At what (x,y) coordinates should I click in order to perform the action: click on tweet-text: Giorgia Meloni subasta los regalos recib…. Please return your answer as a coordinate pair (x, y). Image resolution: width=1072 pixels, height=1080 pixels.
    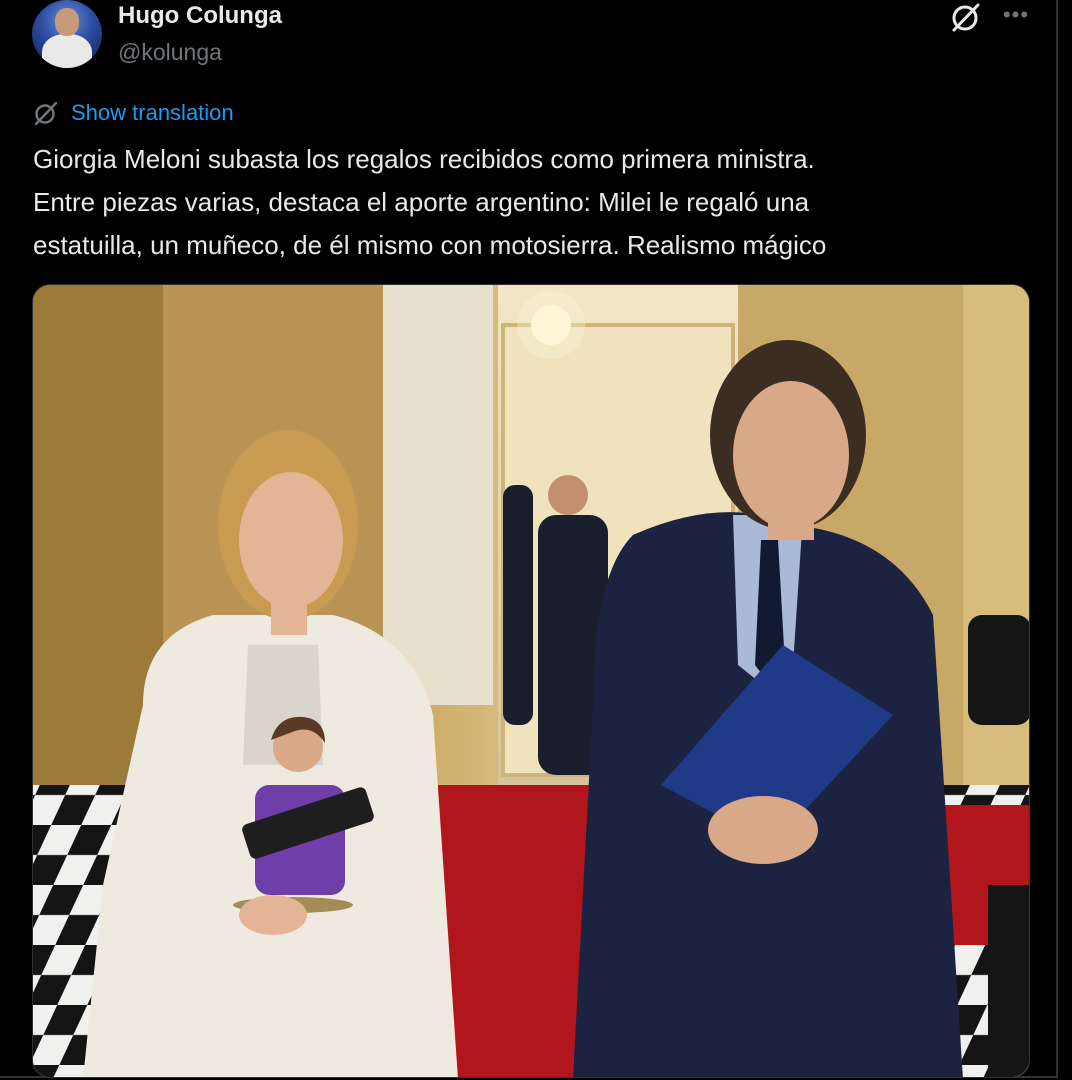
    Looking at the image, I should click on (533, 202).